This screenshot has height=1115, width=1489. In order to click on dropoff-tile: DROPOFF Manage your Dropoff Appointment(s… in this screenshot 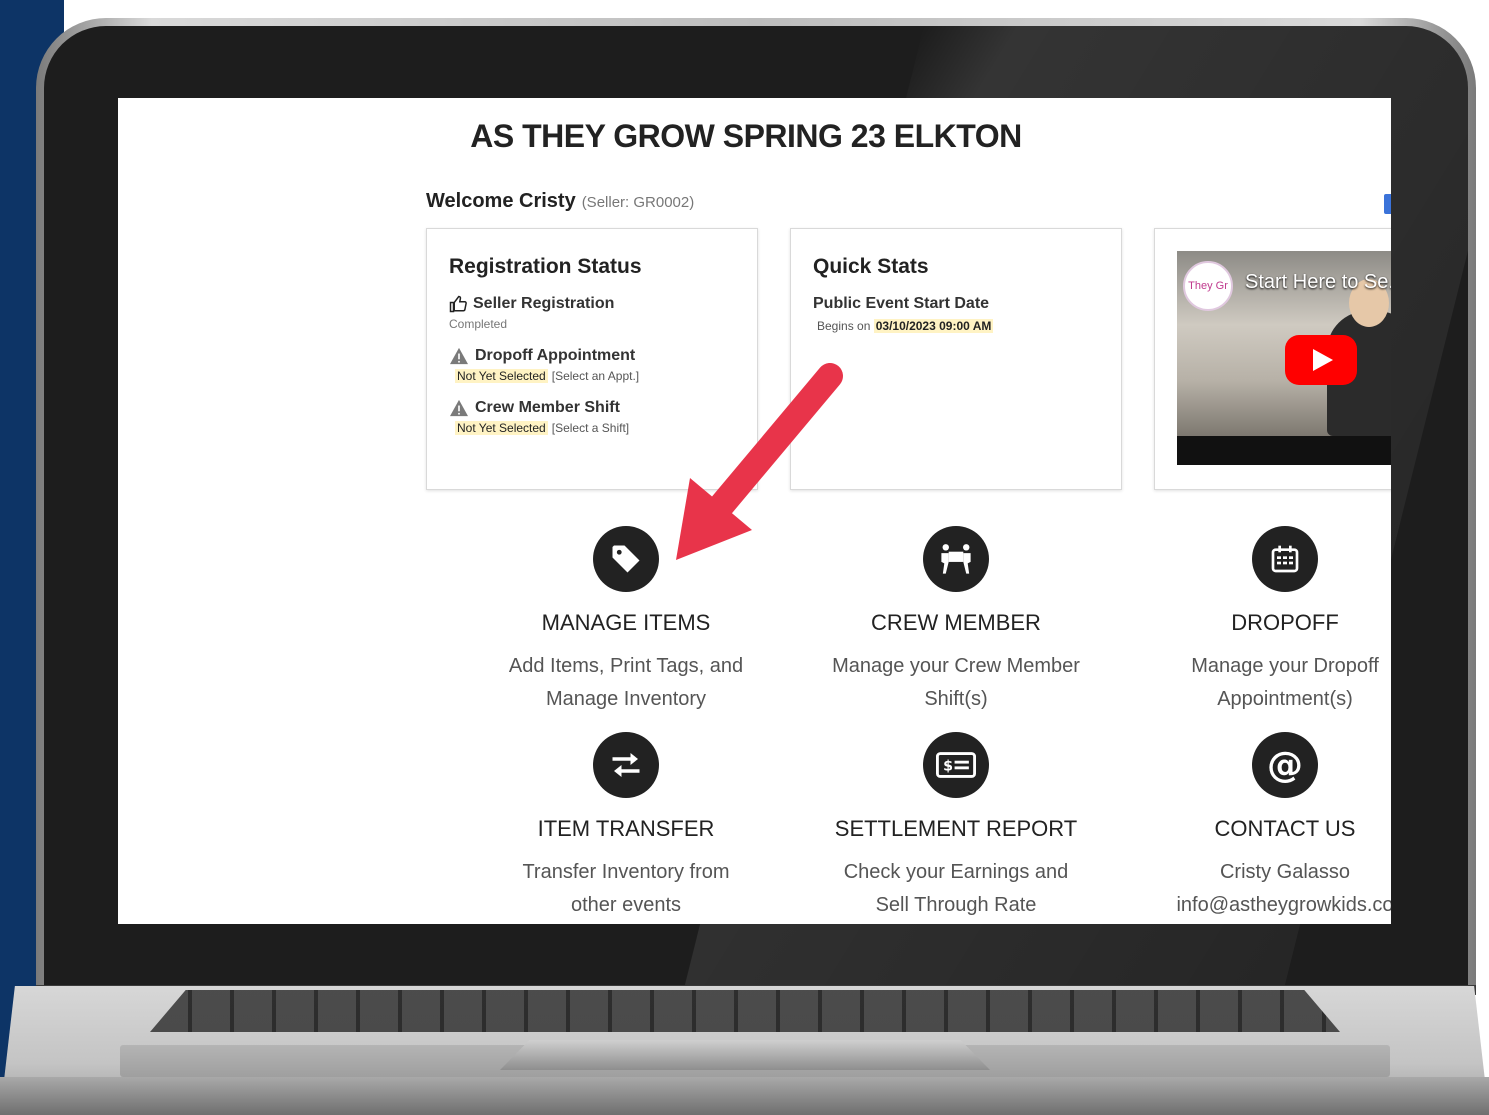, I will do `click(1255, 621)`.